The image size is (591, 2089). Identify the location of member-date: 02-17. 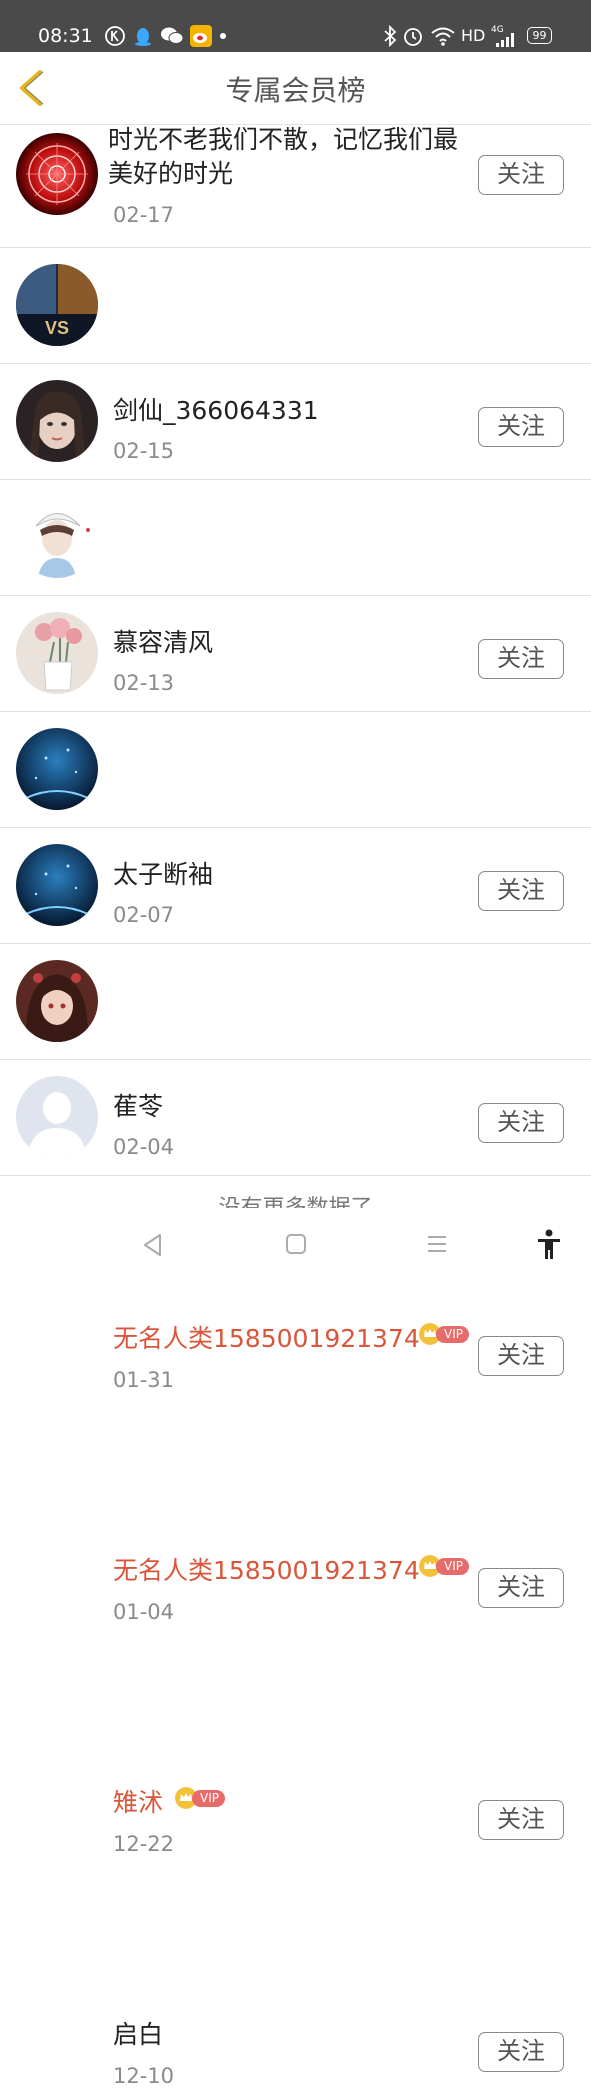
(144, 215).